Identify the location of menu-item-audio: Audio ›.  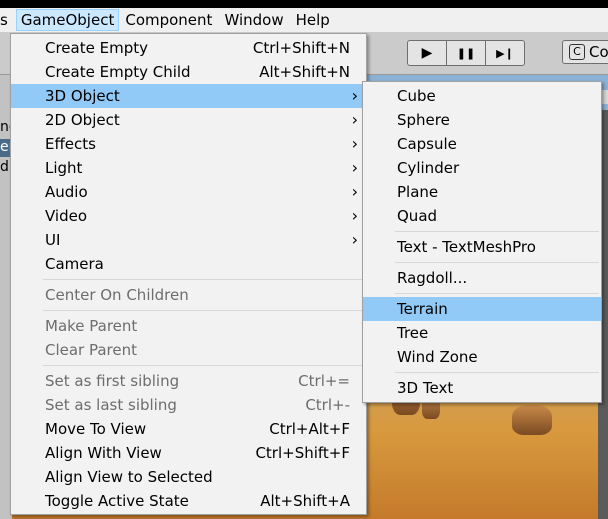
(188, 192).